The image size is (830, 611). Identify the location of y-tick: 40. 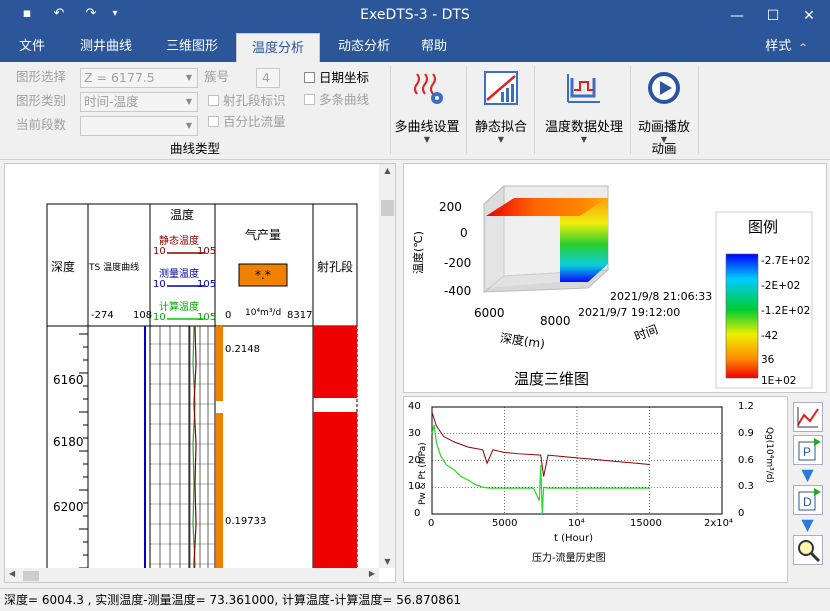
(414, 406).